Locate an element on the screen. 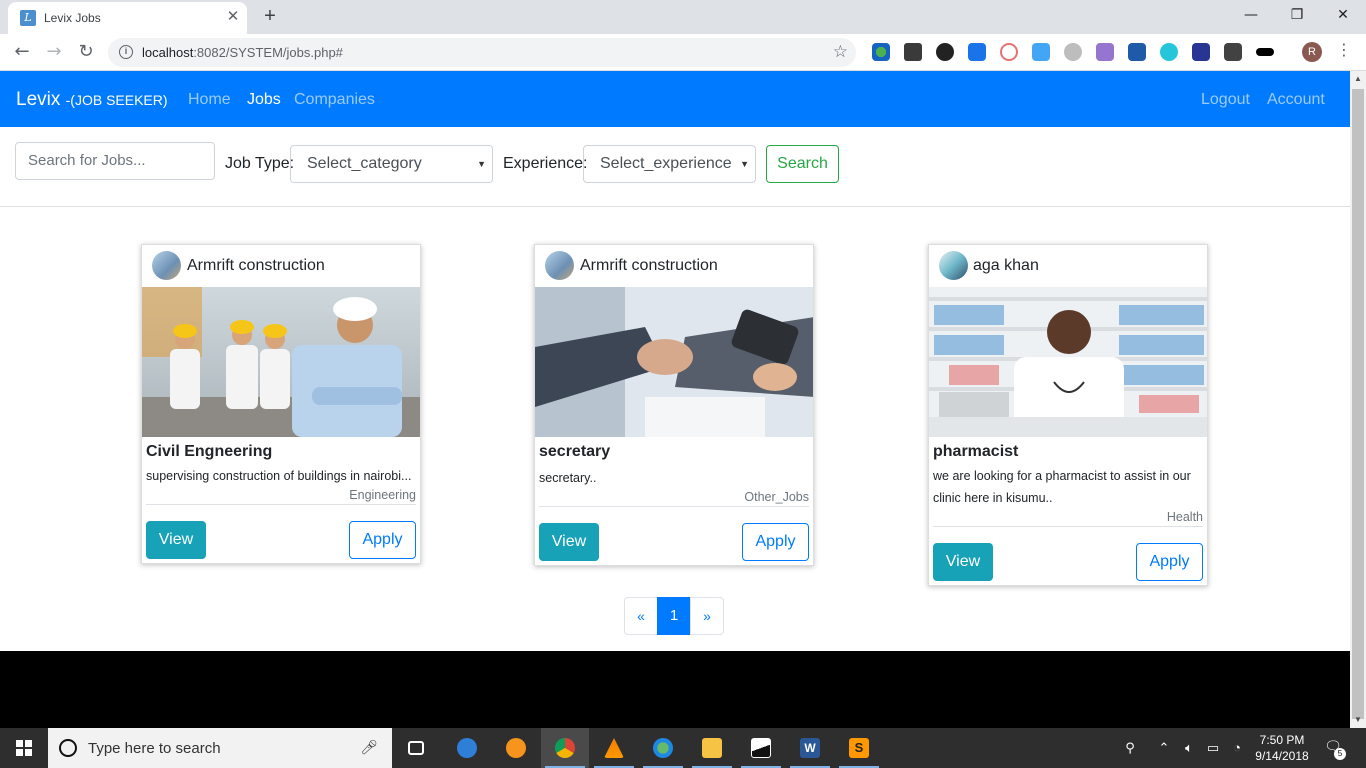  extension-m-icon is located at coordinates (1073, 52).